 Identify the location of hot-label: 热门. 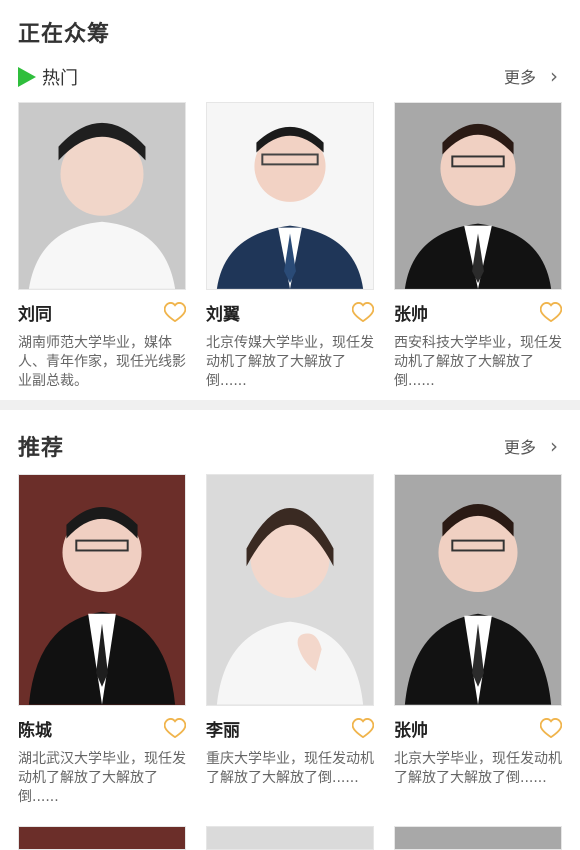
(60, 78).